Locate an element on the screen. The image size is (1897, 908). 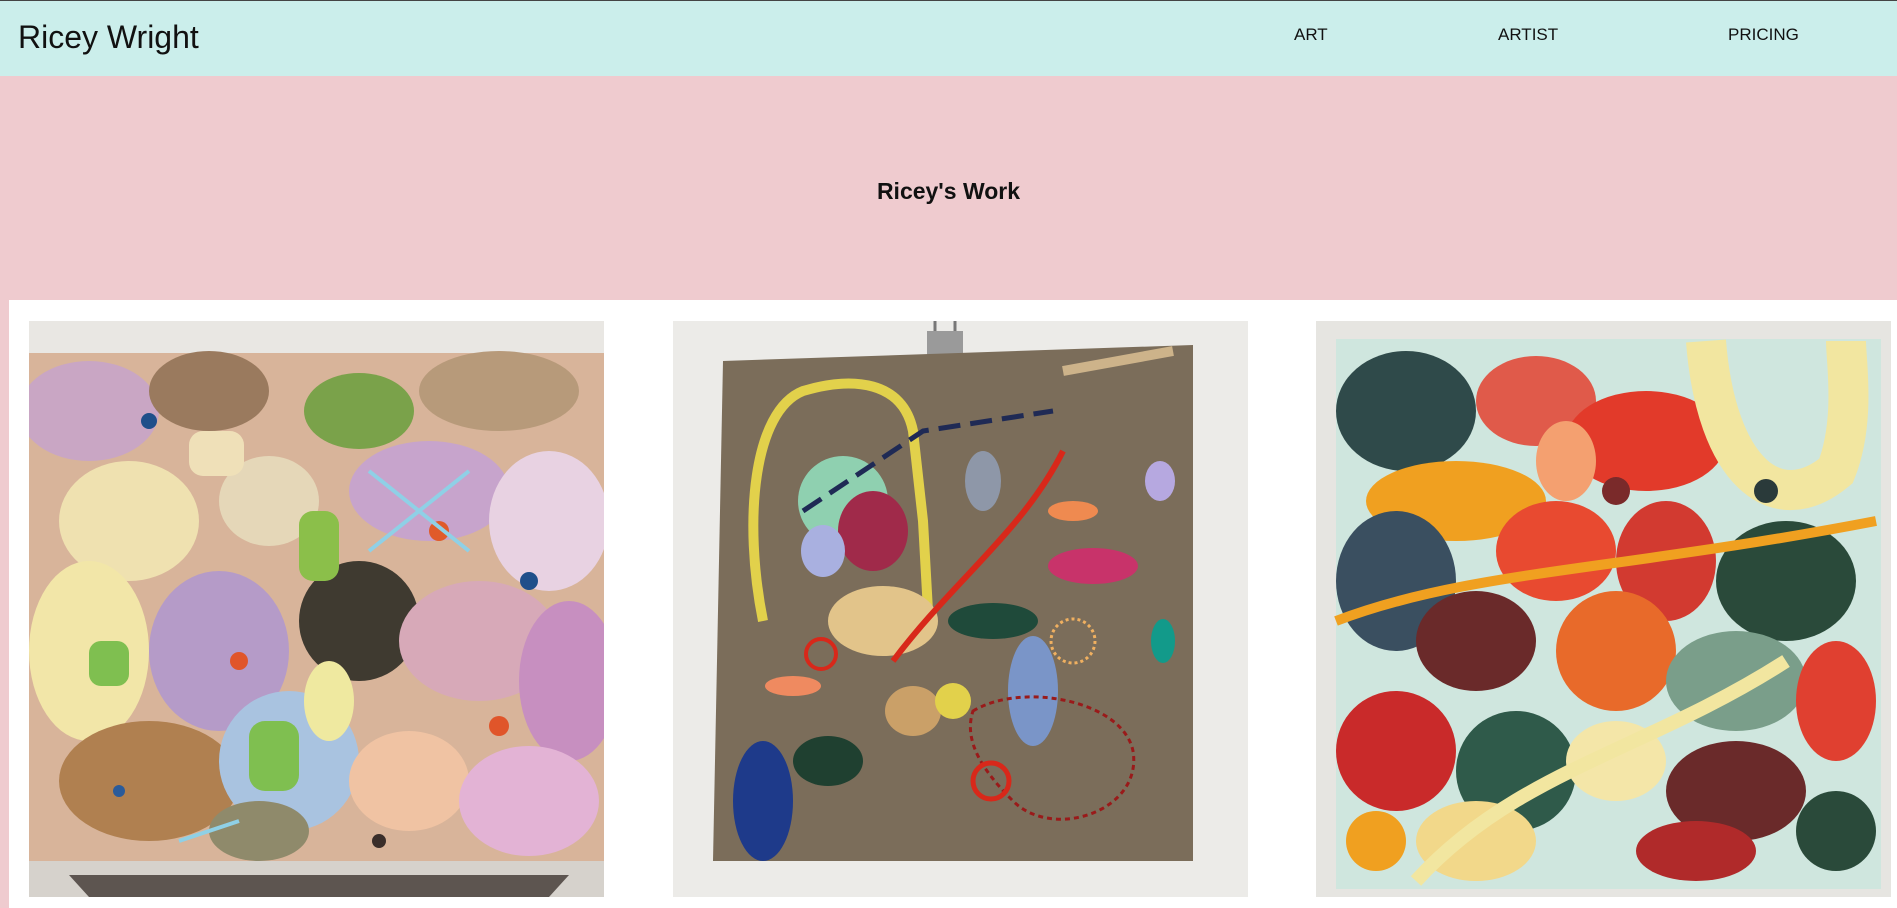
site-title: Ricey Wright is located at coordinates (108, 37).